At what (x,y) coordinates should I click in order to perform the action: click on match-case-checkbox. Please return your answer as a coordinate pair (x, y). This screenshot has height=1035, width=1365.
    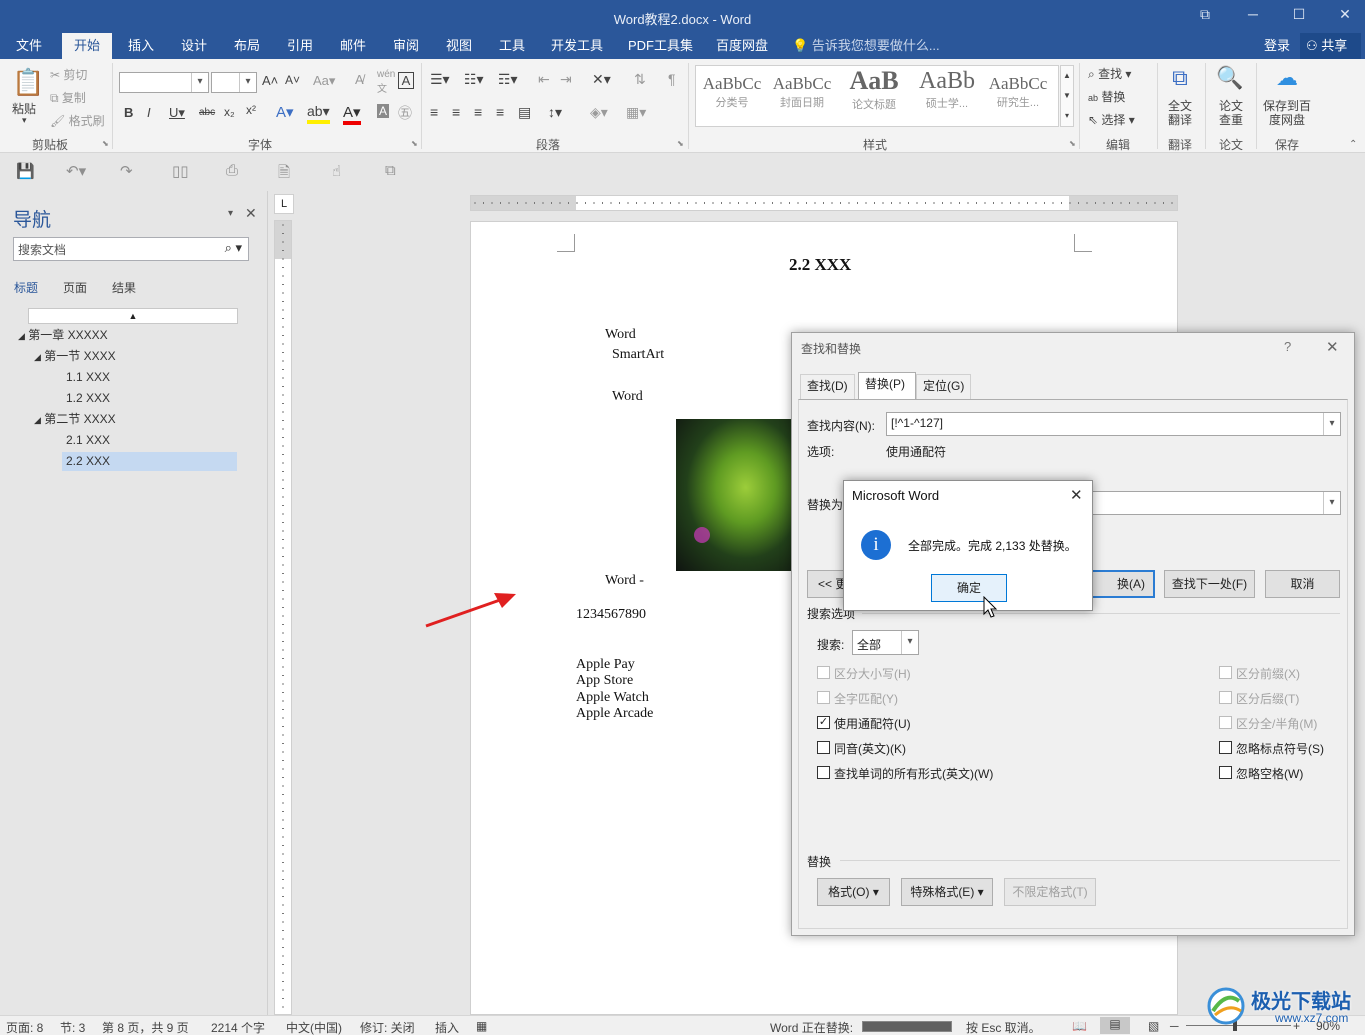
    Looking at the image, I should click on (823, 672).